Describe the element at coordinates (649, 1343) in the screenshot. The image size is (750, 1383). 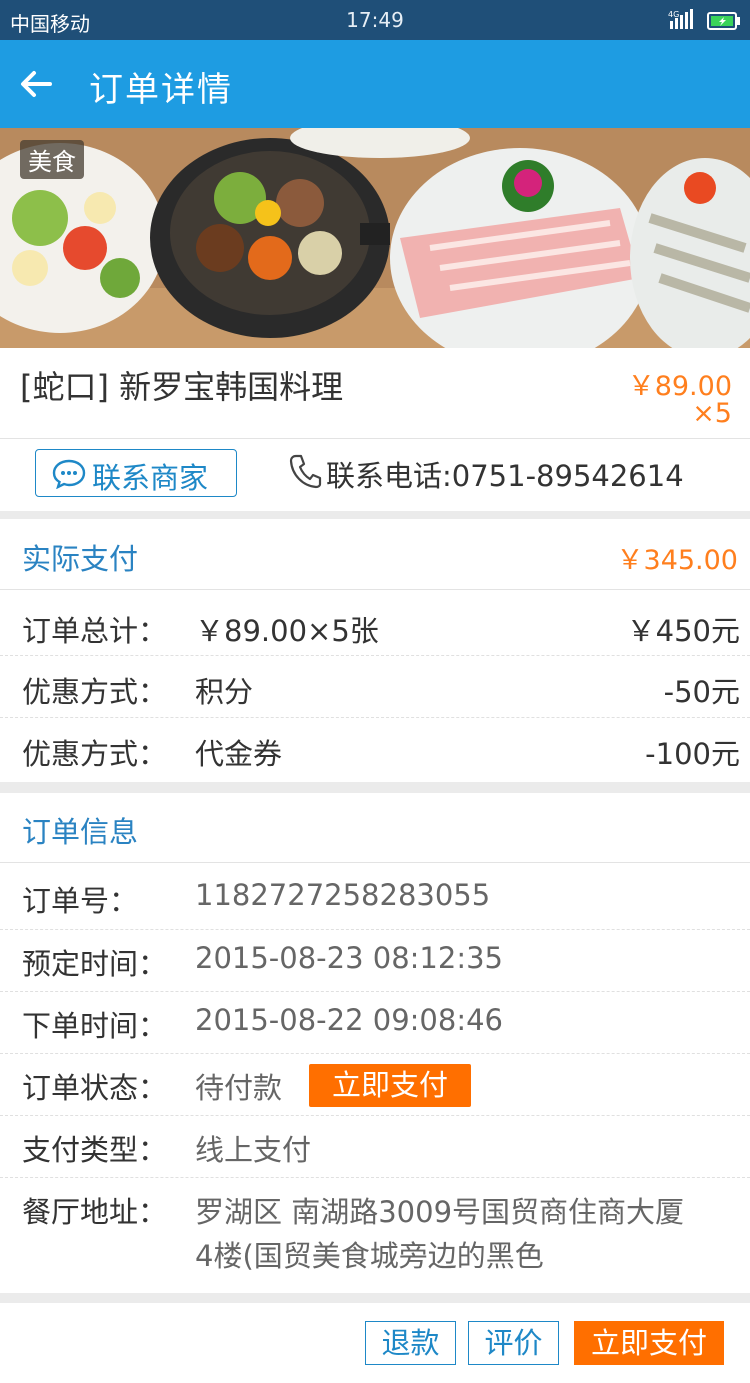
I see `pay-now-button: 立即支付` at that location.